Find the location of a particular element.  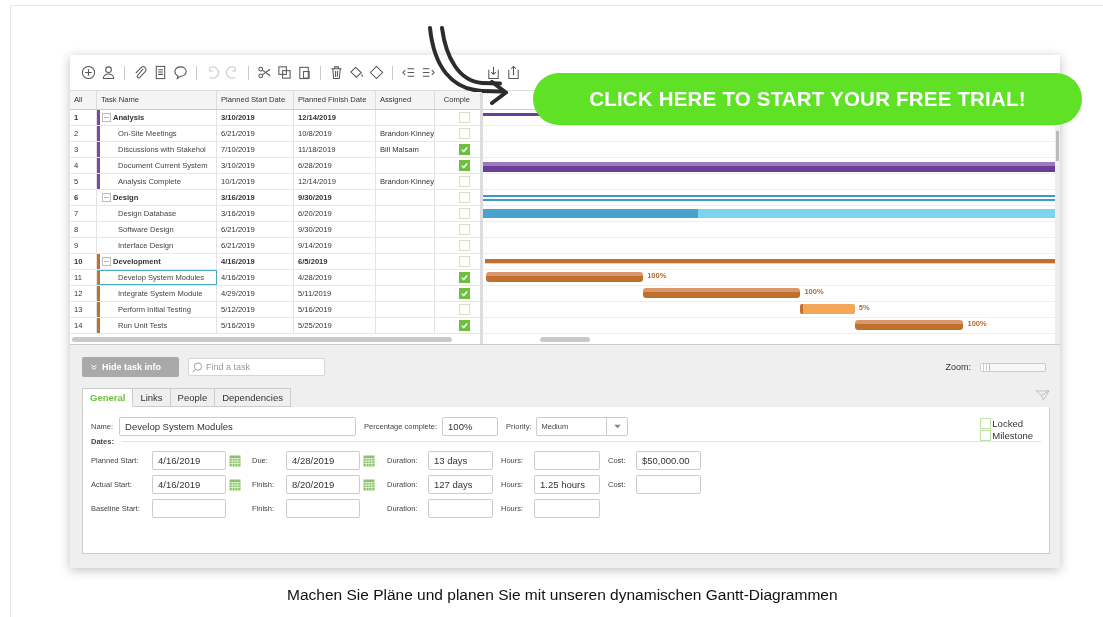

plus-circle-icon is located at coordinates (88, 72).